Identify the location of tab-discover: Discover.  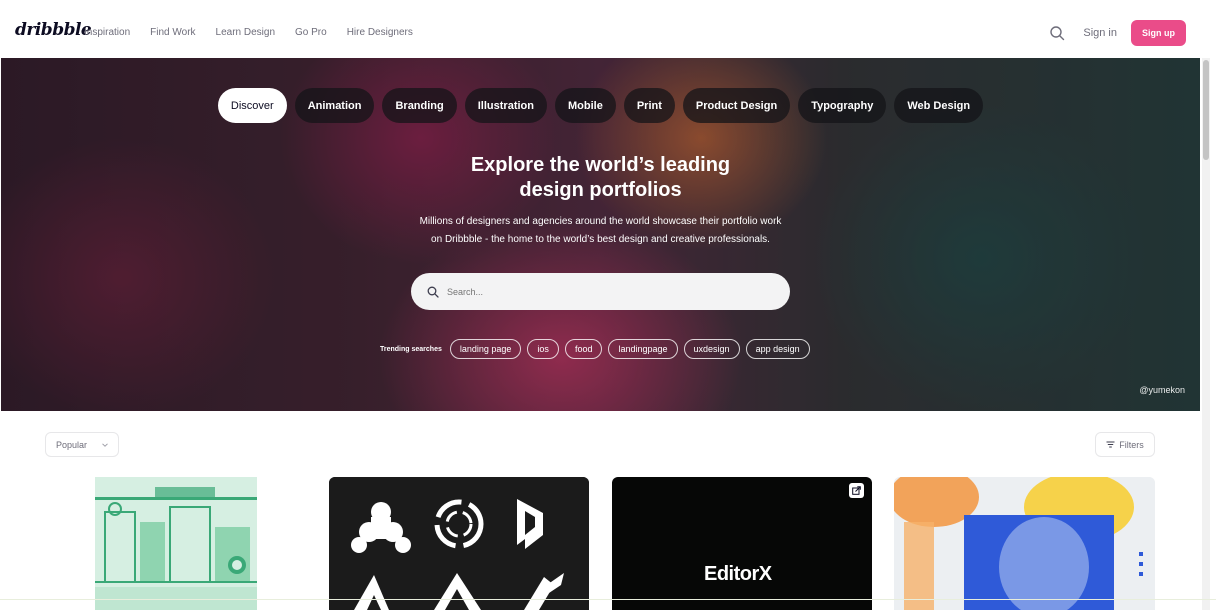
(252, 105).